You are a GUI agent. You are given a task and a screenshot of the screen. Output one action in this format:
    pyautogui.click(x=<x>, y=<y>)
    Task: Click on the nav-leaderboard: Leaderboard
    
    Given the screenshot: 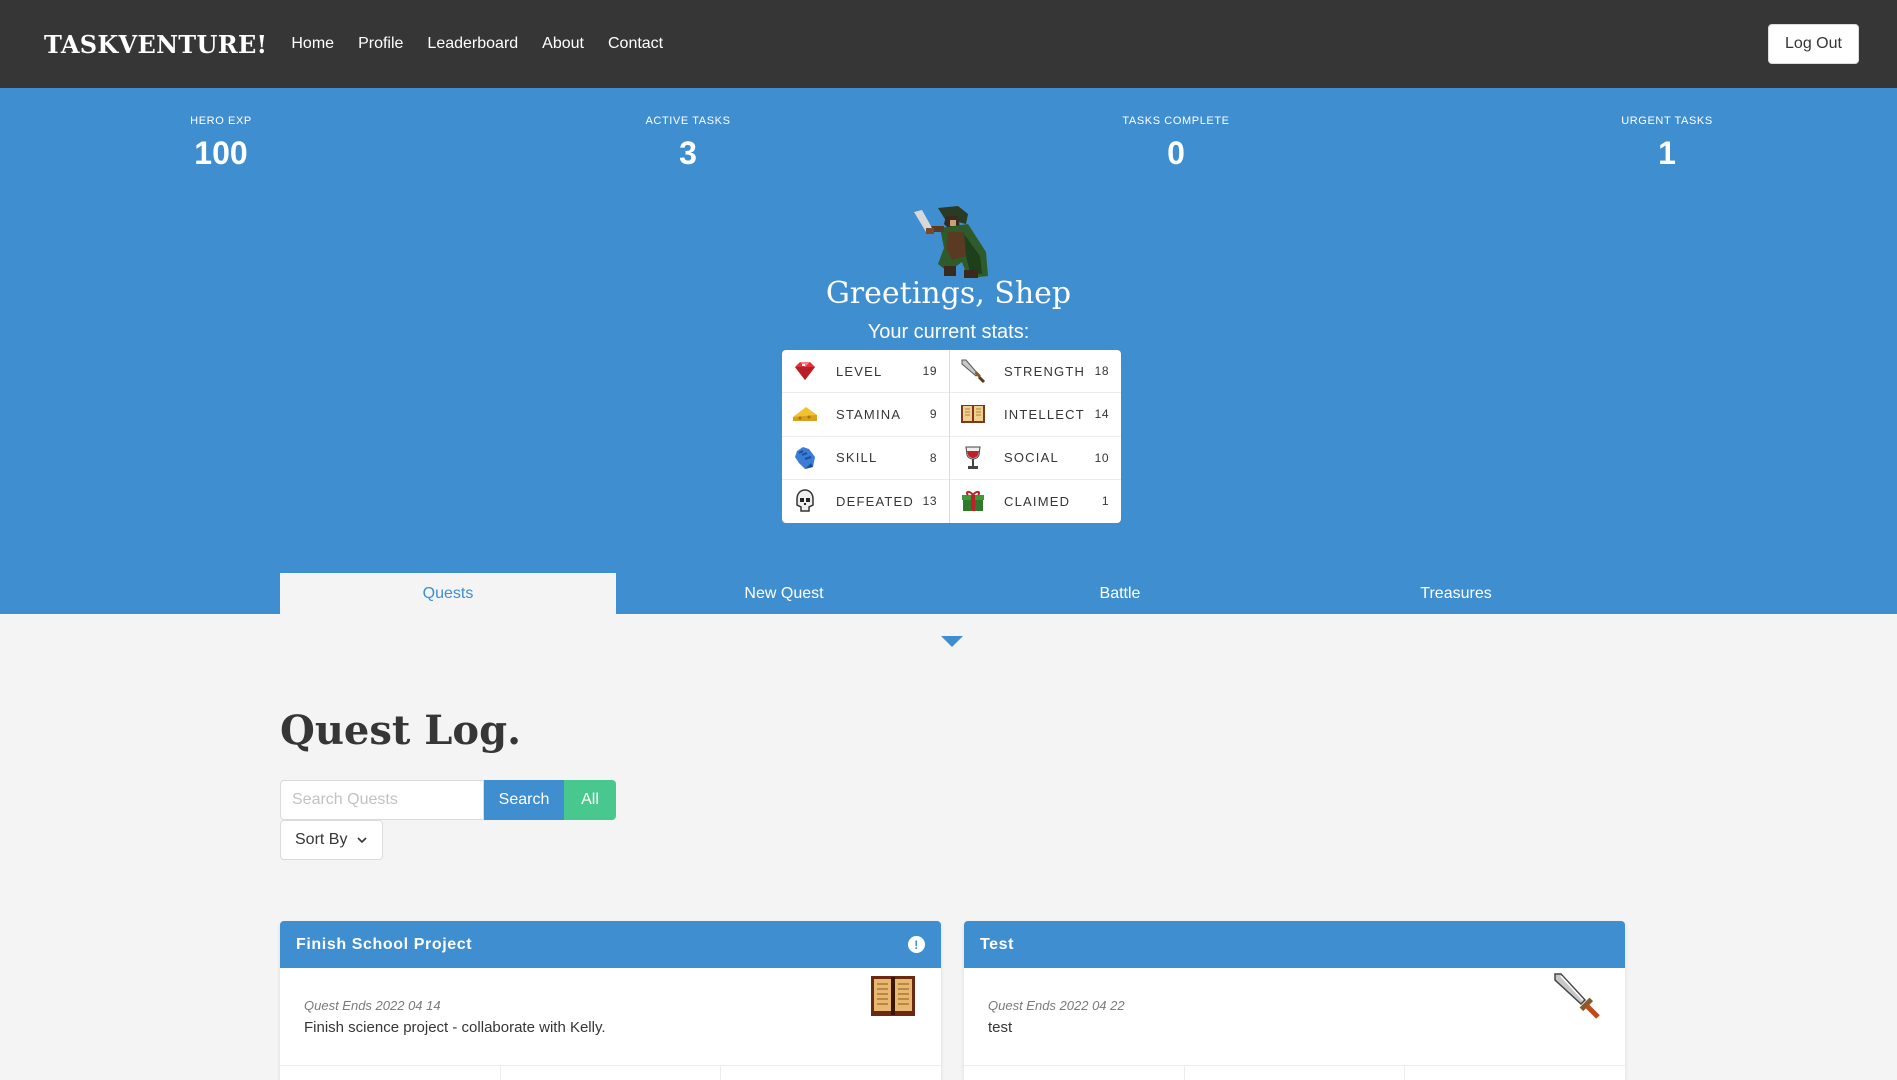 What is the action you would take?
    pyautogui.click(x=472, y=44)
    